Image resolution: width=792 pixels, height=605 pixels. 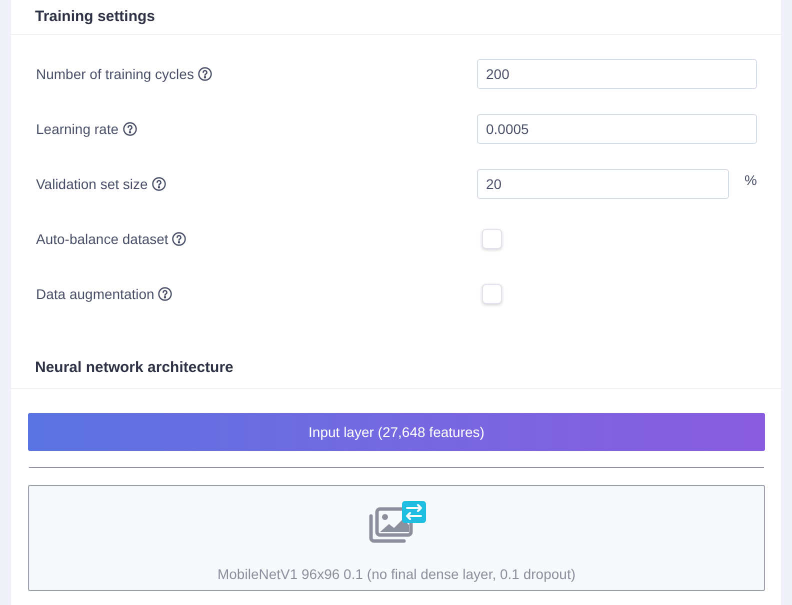 I want to click on field-label: Validation set size, so click(x=92, y=184).